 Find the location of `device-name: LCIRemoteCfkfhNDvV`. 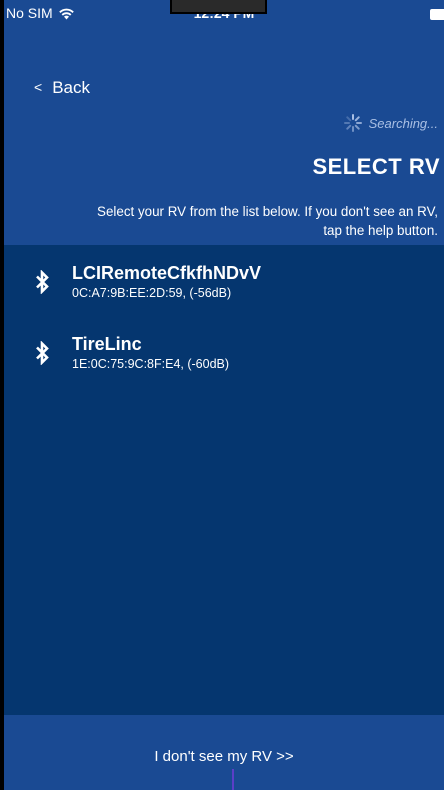

device-name: LCIRemoteCfkfhNDvV is located at coordinates (167, 273).